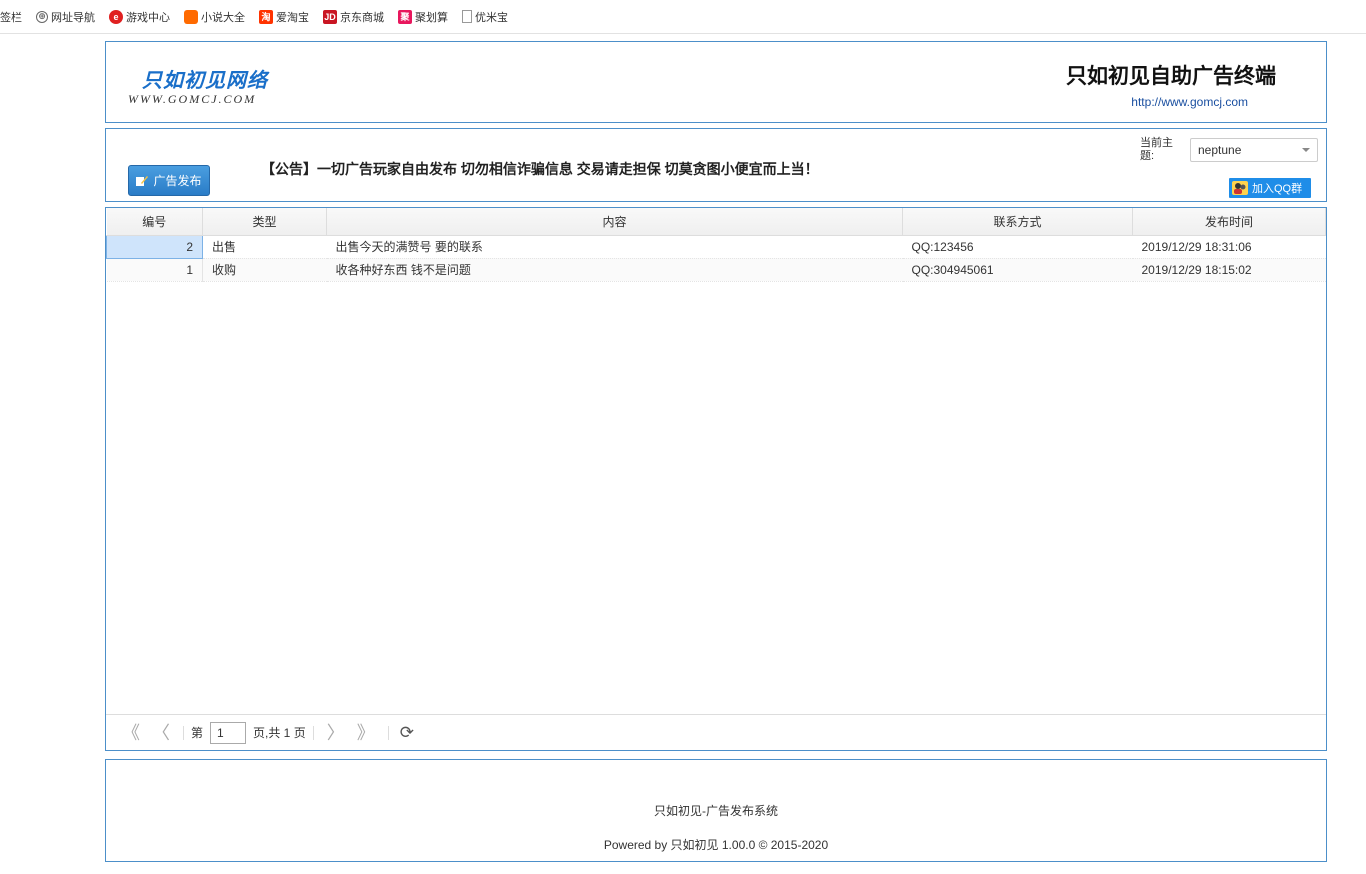  What do you see at coordinates (1229, 270) in the screenshot?
I see `cell-time: 2019/12/29 18:15:02` at bounding box center [1229, 270].